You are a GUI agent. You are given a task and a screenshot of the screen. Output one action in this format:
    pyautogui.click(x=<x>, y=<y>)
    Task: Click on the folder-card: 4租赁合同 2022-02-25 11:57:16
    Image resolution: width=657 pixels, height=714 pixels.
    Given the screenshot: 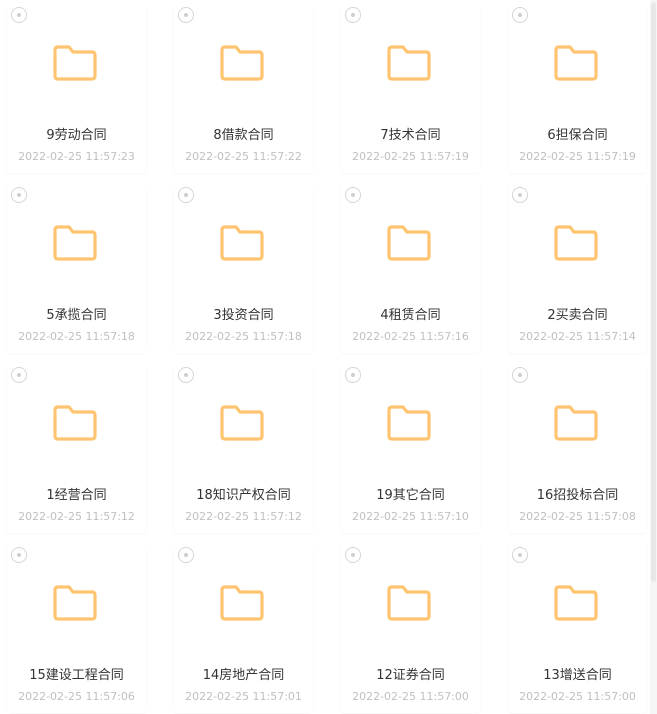 What is the action you would take?
    pyautogui.click(x=410, y=268)
    